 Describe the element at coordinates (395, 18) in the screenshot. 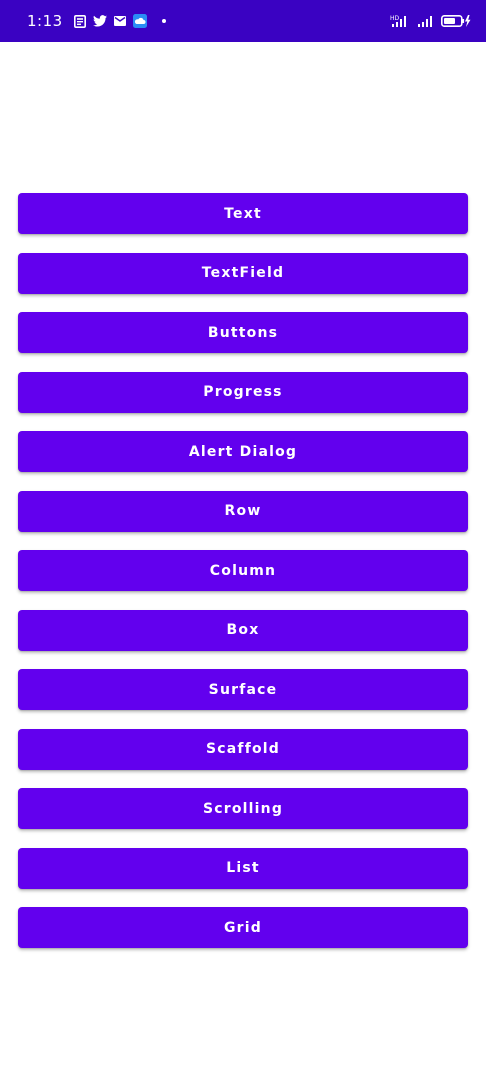

I see `volte-label: HD` at that location.